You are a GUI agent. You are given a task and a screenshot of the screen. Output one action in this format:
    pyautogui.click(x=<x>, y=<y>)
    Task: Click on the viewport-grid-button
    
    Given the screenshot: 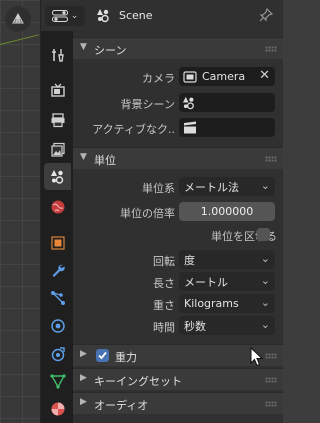 What is the action you would take?
    pyautogui.click(x=18, y=19)
    